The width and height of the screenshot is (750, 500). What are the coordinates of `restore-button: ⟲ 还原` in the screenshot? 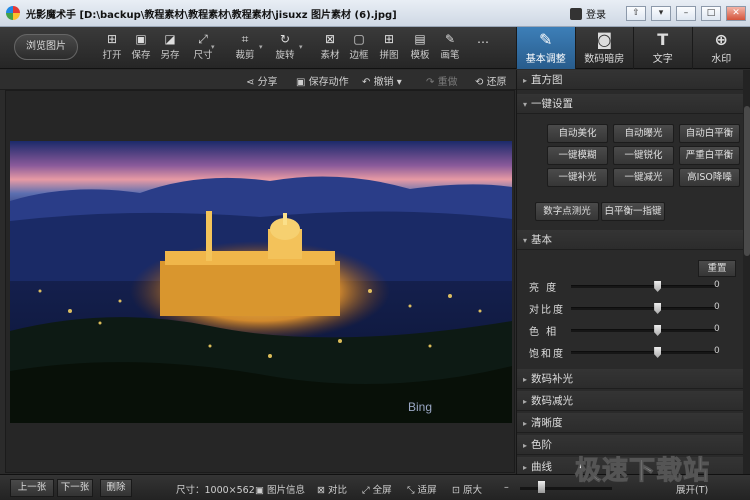 It's located at (491, 80).